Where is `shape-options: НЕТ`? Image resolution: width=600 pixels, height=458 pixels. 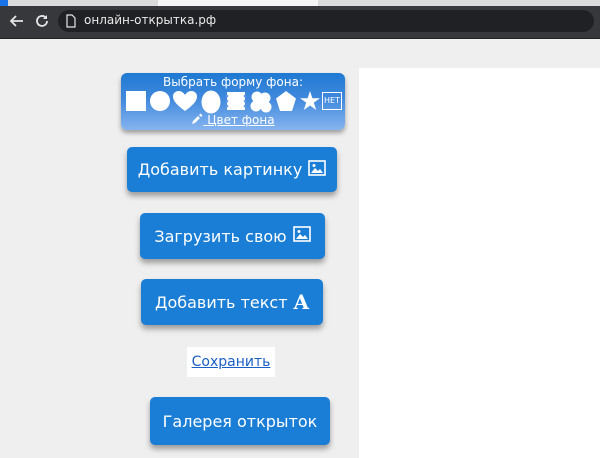
shape-options: НЕТ is located at coordinates (234, 101).